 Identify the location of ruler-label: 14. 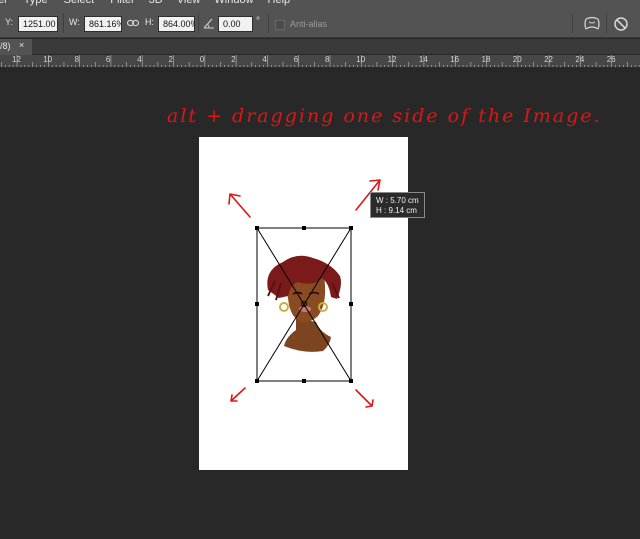
(423, 59).